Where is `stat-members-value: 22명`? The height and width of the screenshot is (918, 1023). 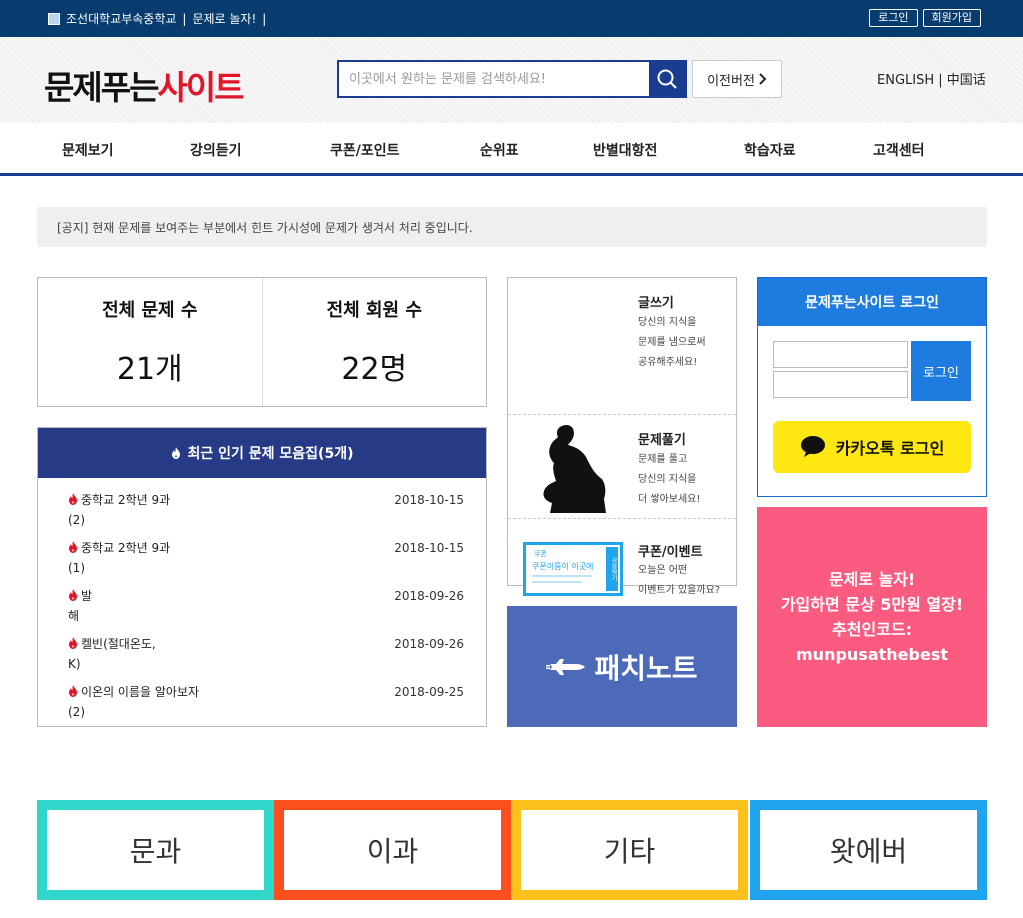 stat-members-value: 22명 is located at coordinates (374, 369).